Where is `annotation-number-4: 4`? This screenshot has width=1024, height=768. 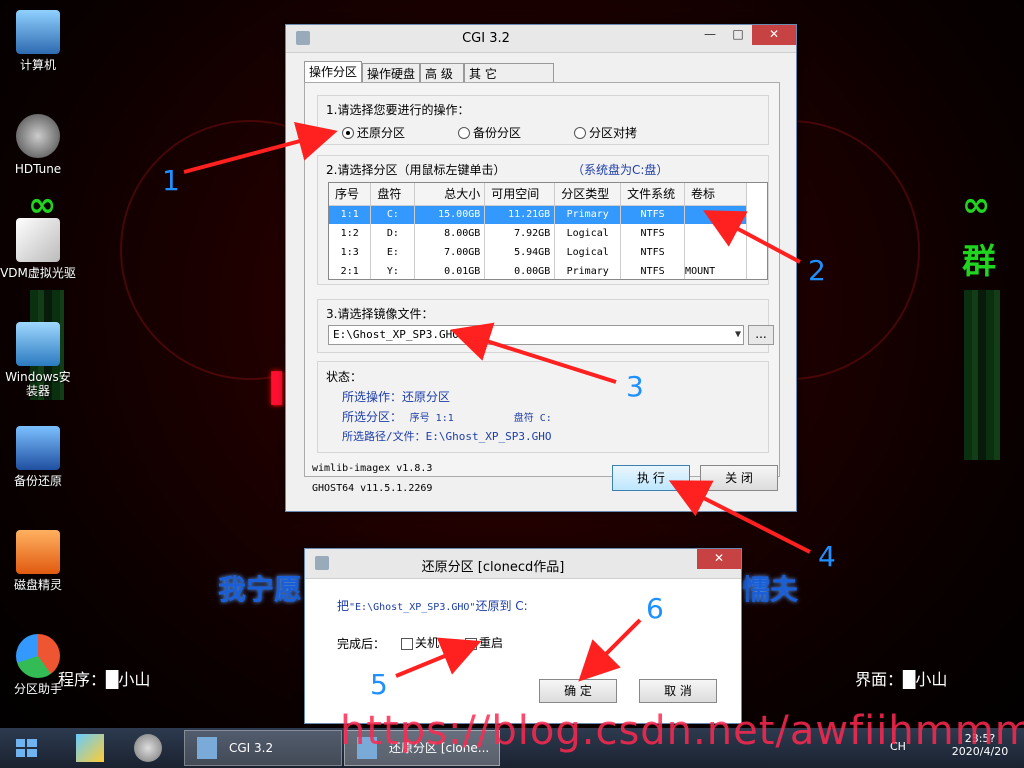
annotation-number-4: 4 is located at coordinates (827, 556).